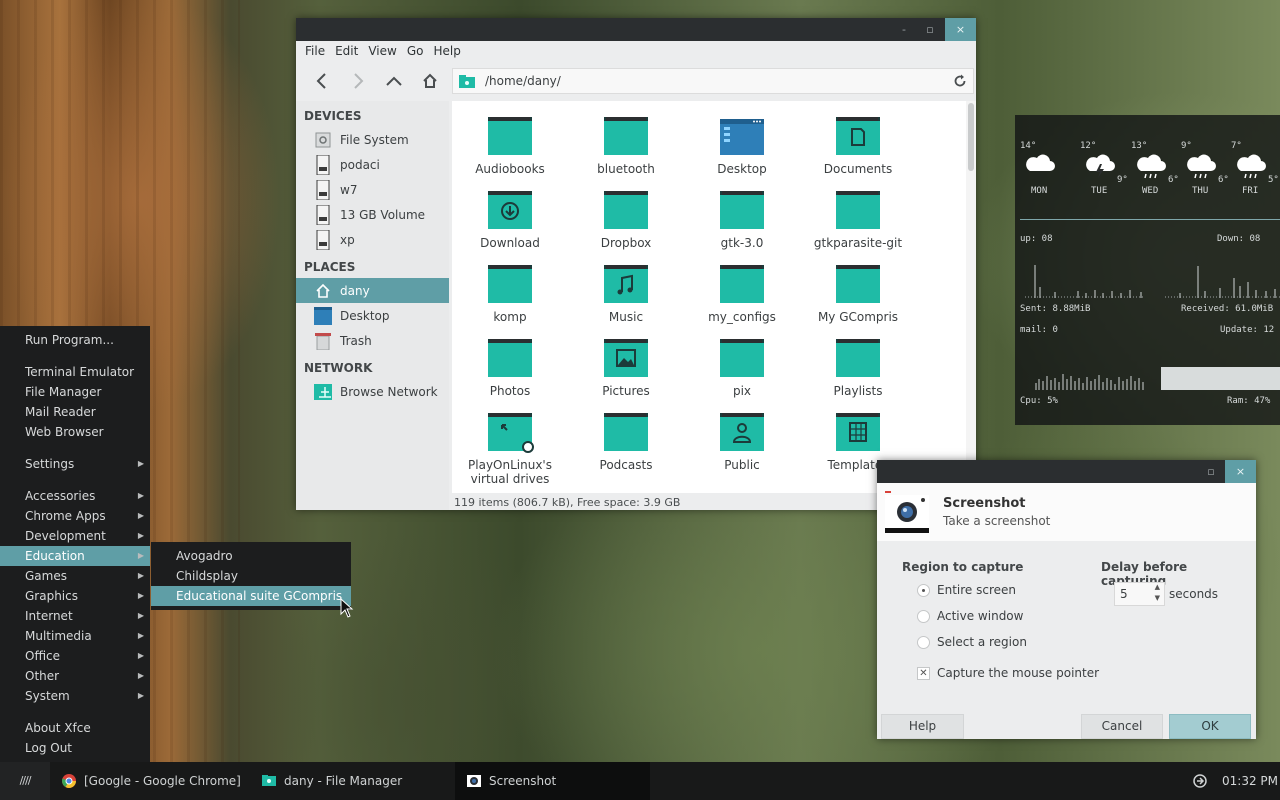  Describe the element at coordinates (315, 51) in the screenshot. I see `menu-file: File` at that location.